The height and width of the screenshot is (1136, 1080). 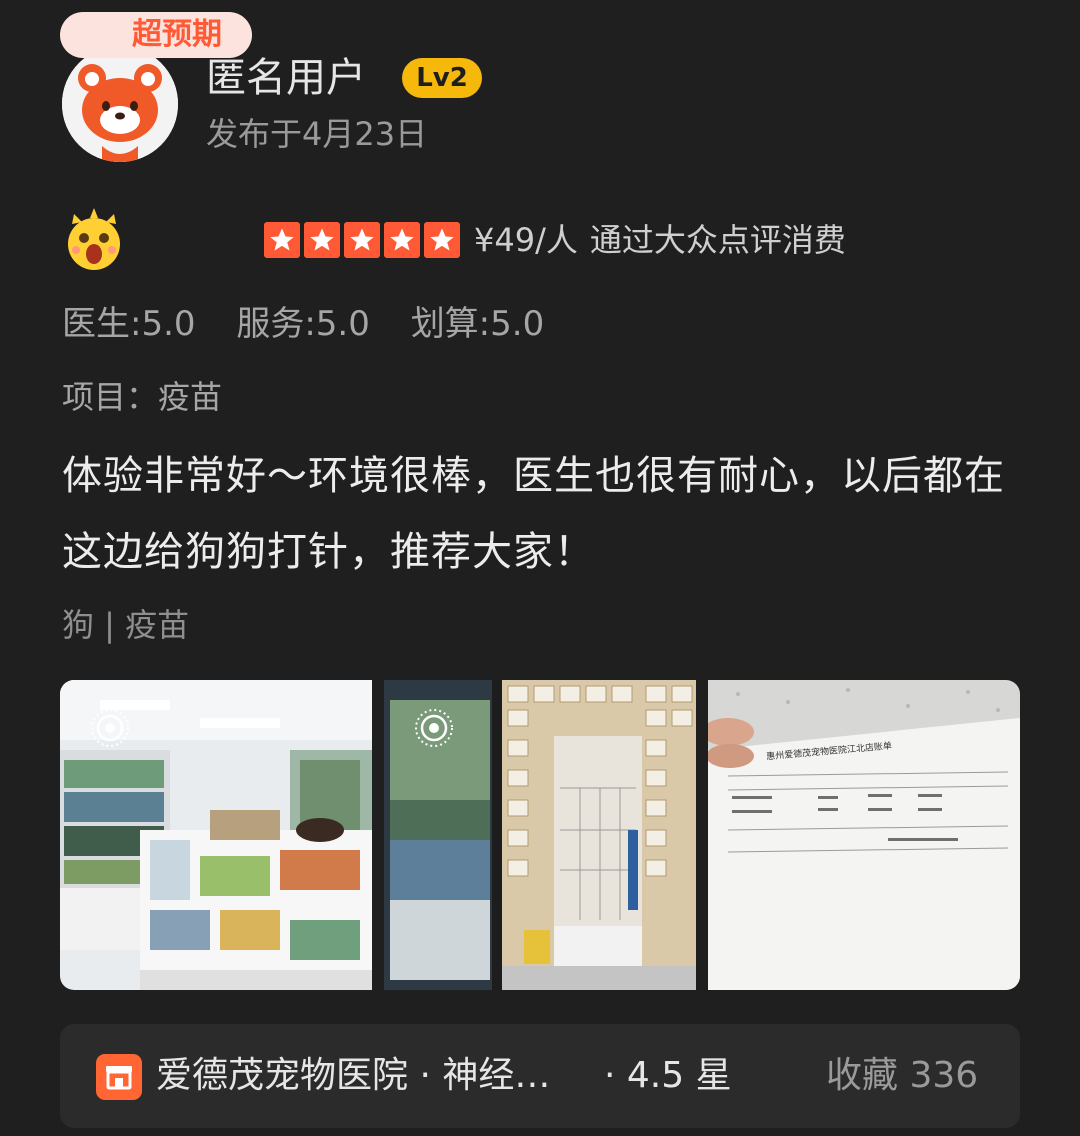 What do you see at coordinates (668, 1075) in the screenshot?
I see `shop-rating: · 4.5 星` at bounding box center [668, 1075].